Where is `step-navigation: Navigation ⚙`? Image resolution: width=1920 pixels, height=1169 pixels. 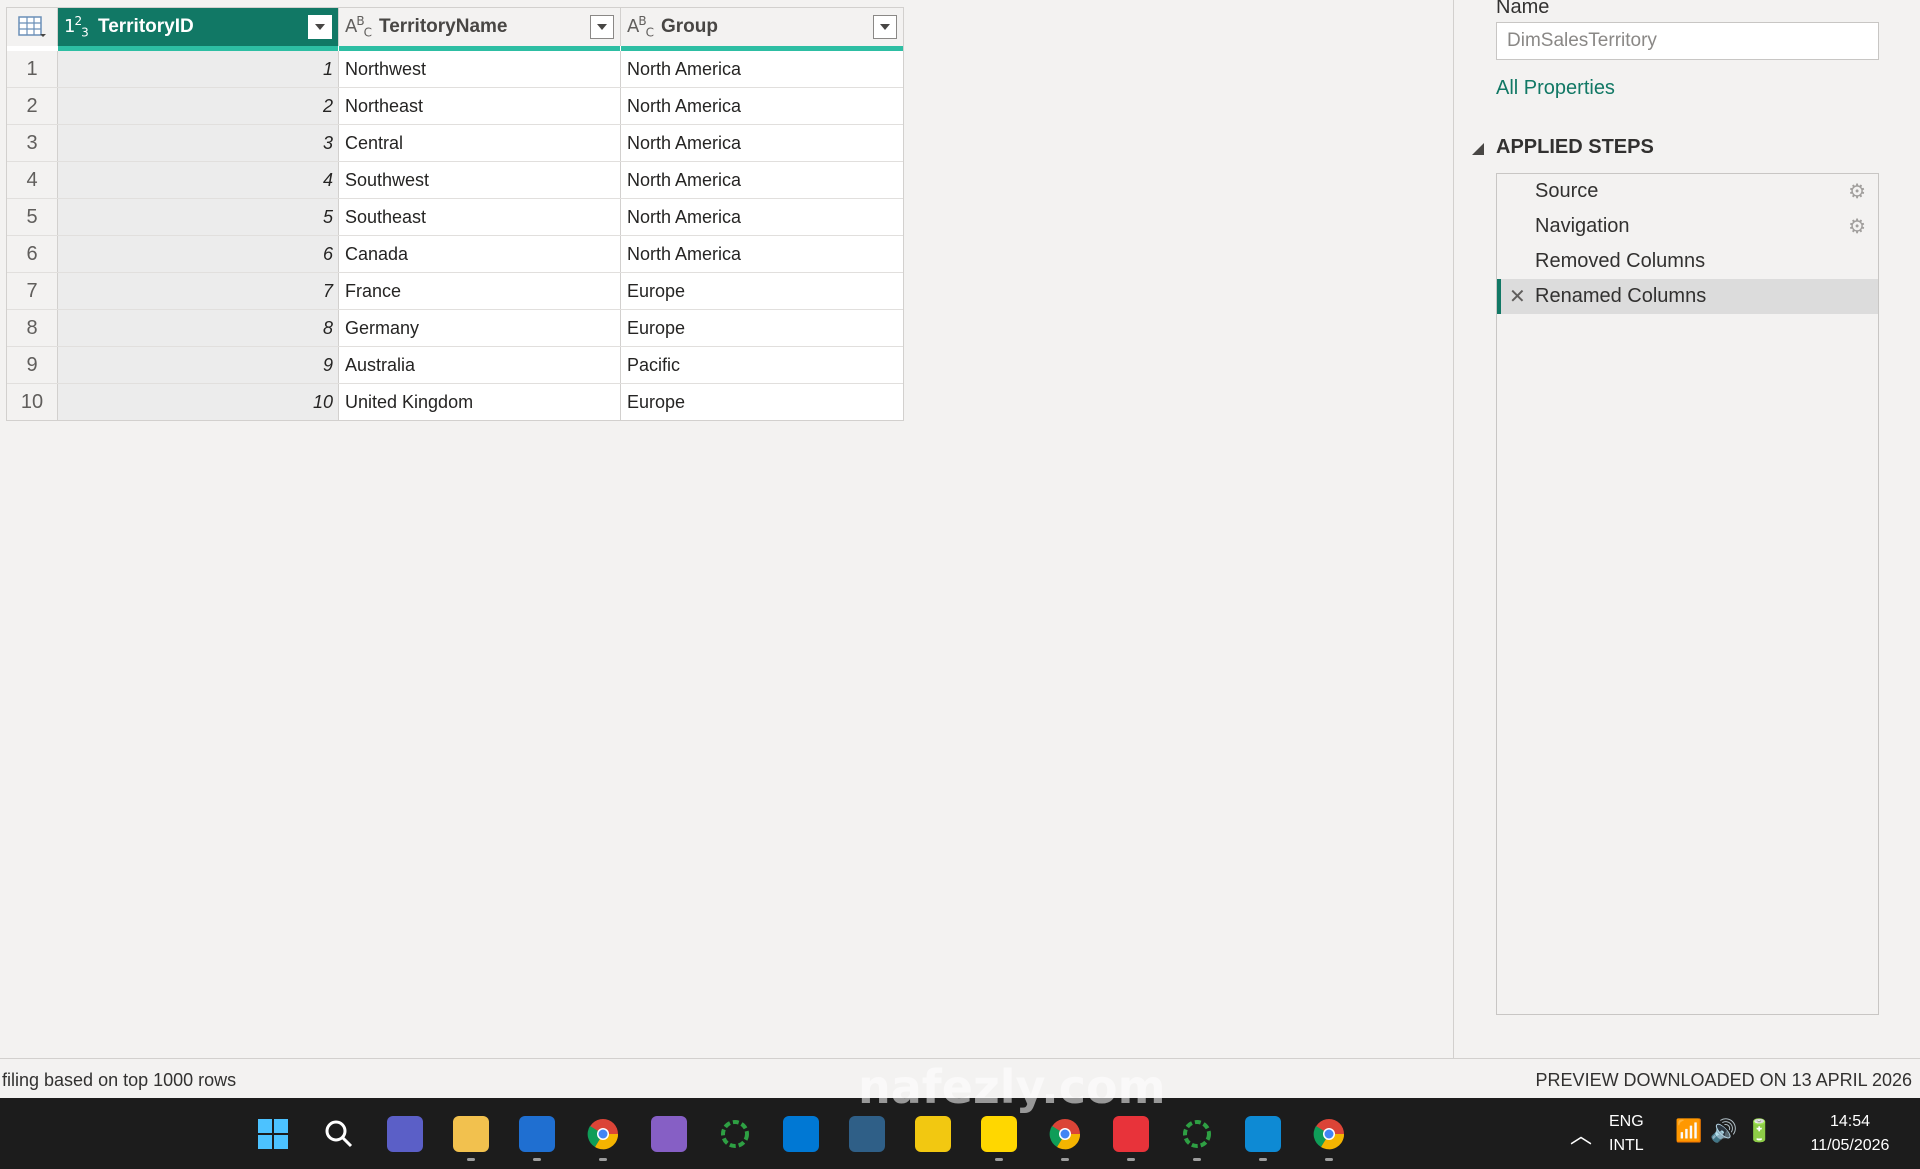
step-navigation: Navigation ⚙ is located at coordinates (1687, 226).